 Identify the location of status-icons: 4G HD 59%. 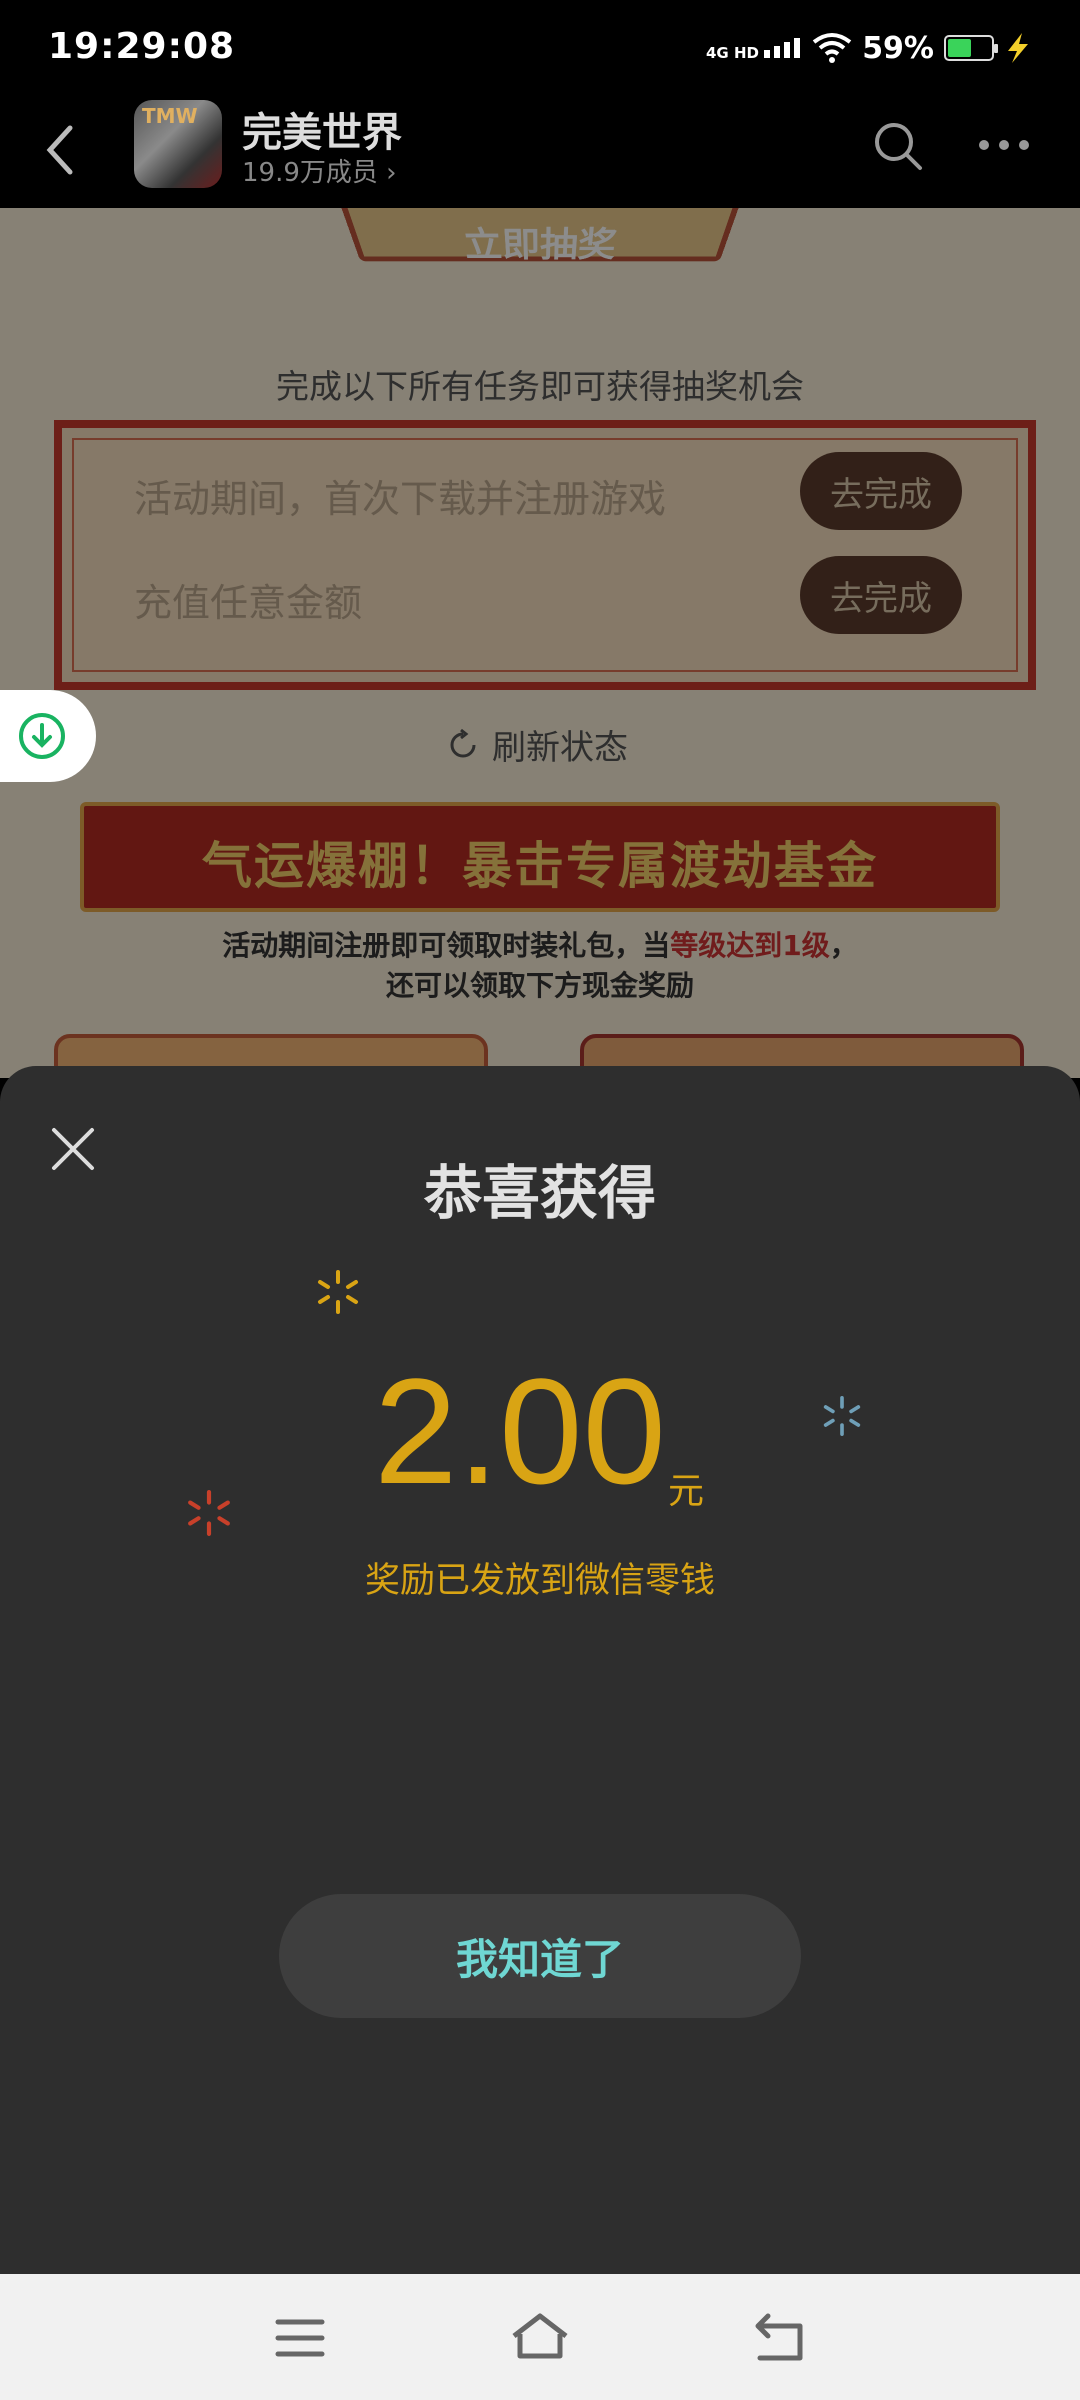
(869, 48).